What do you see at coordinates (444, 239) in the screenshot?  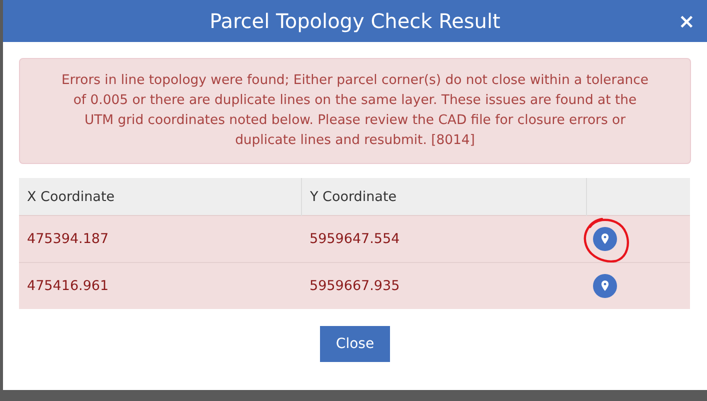 I see `table-cell: 5959647.554` at bounding box center [444, 239].